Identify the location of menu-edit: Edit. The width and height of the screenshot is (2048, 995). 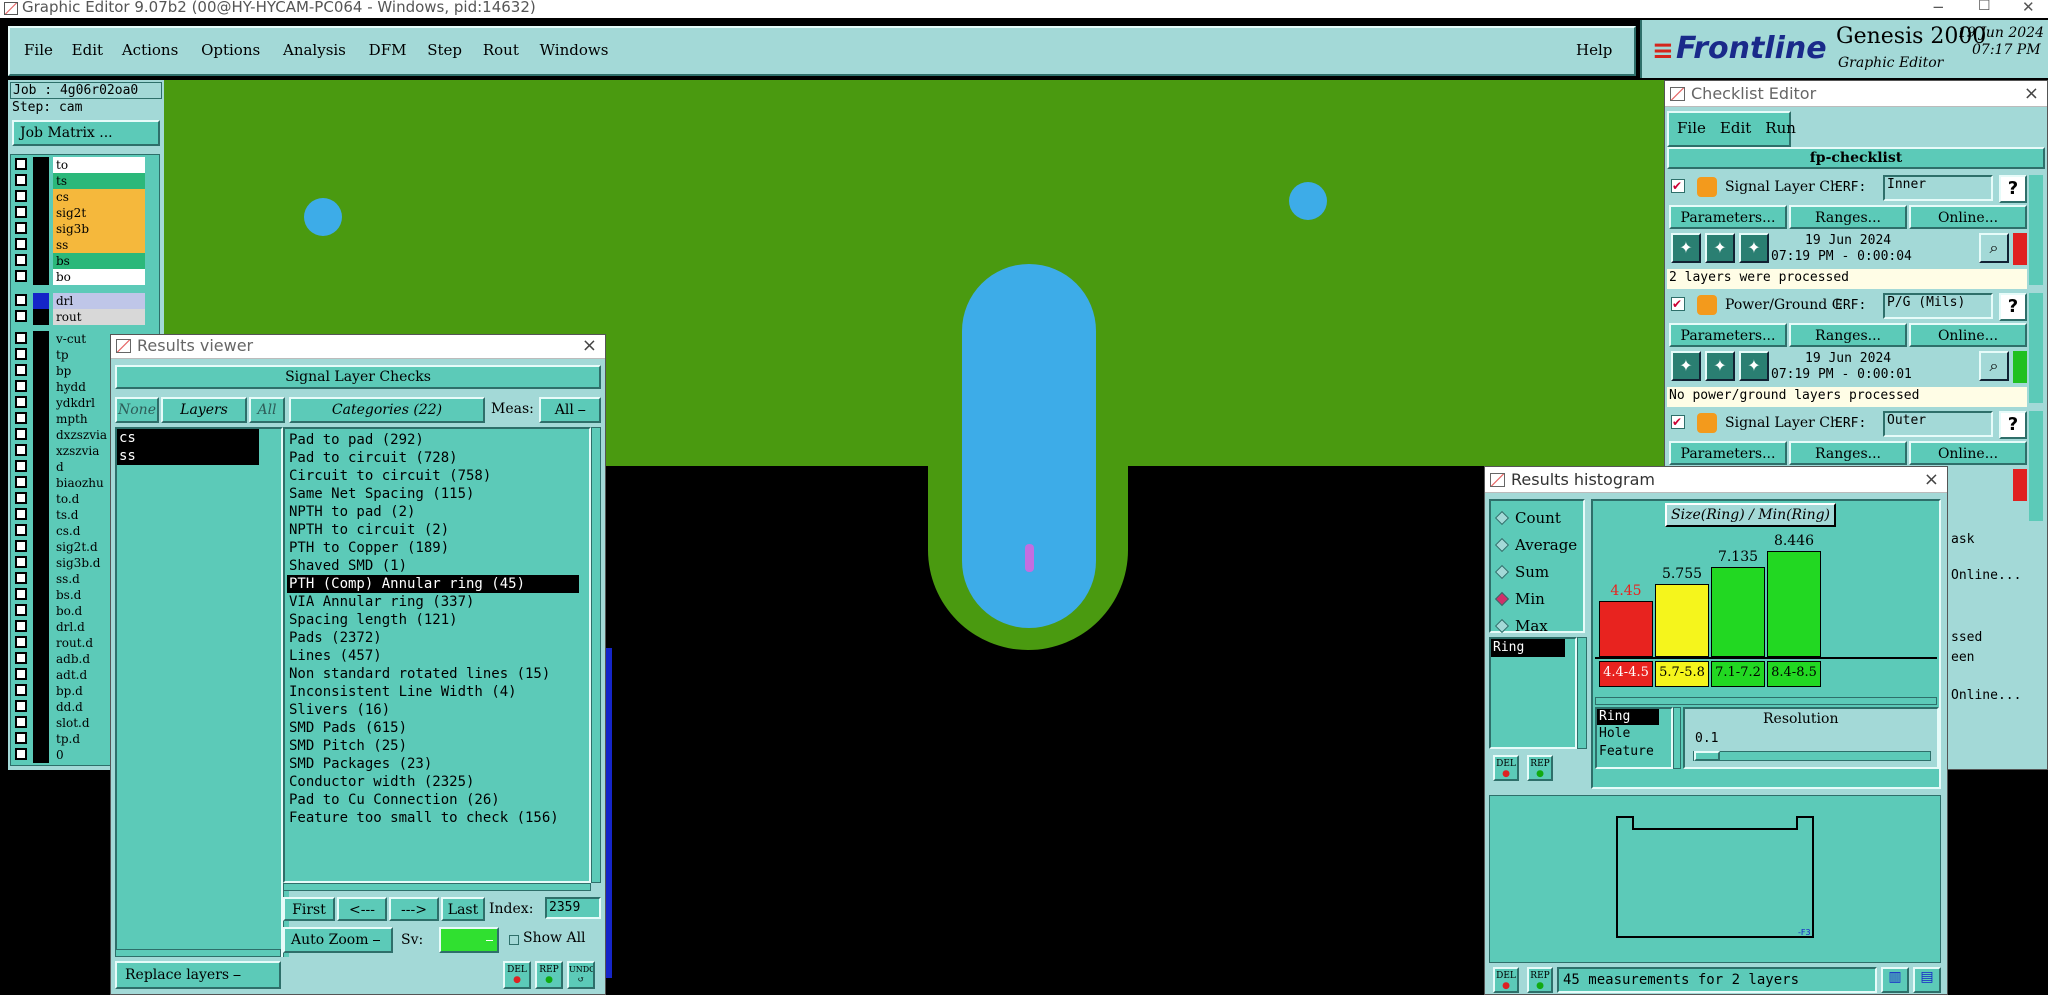
(87, 50).